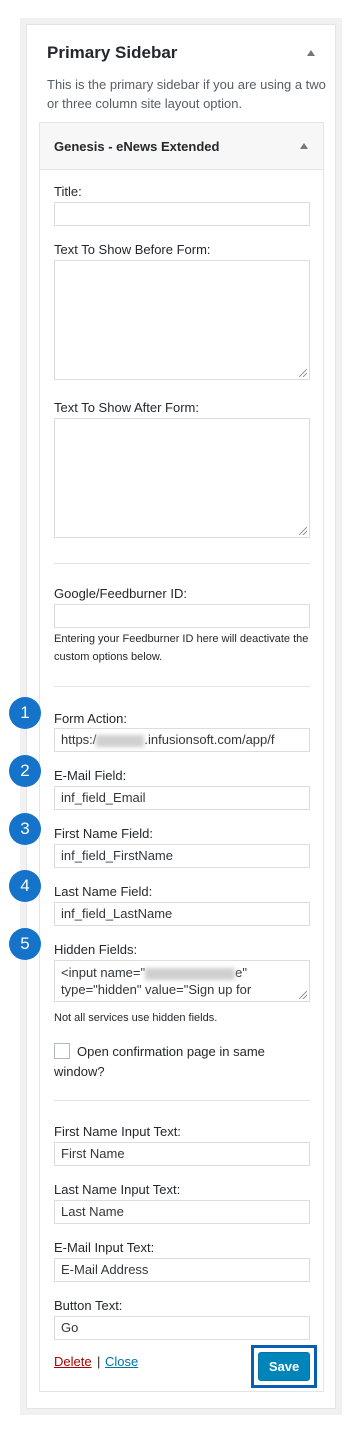  What do you see at coordinates (182, 320) in the screenshot?
I see `before-form-textarea` at bounding box center [182, 320].